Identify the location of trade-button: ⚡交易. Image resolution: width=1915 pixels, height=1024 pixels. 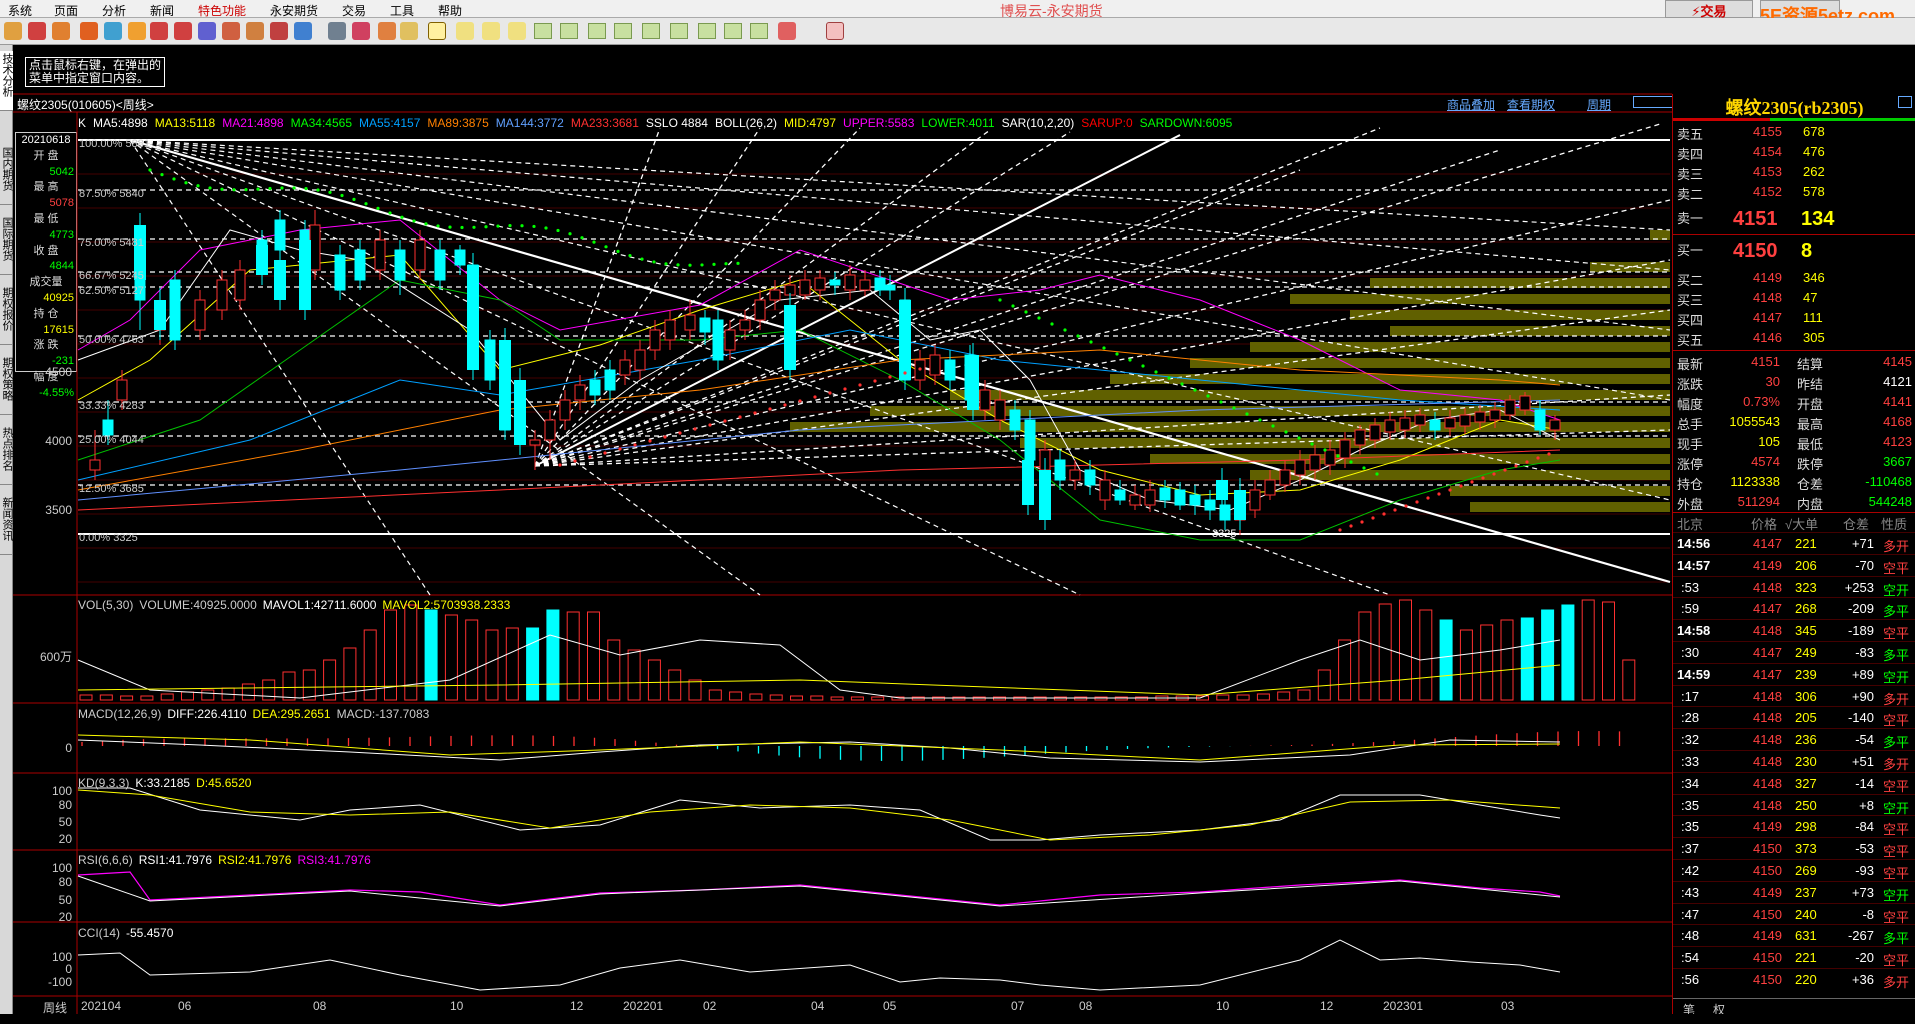
(1709, 9).